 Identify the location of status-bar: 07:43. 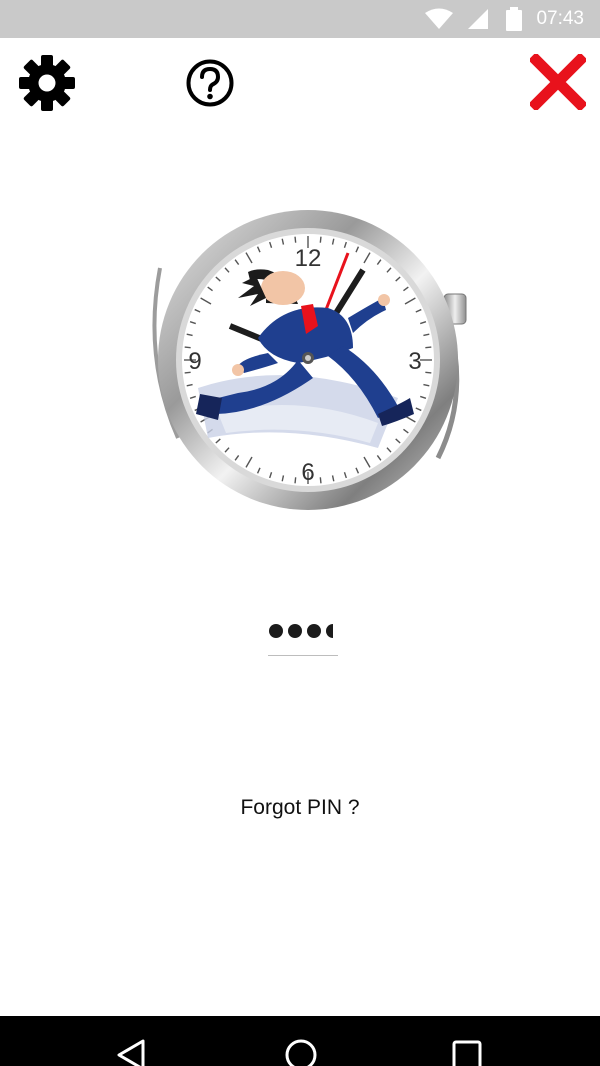
(300, 19).